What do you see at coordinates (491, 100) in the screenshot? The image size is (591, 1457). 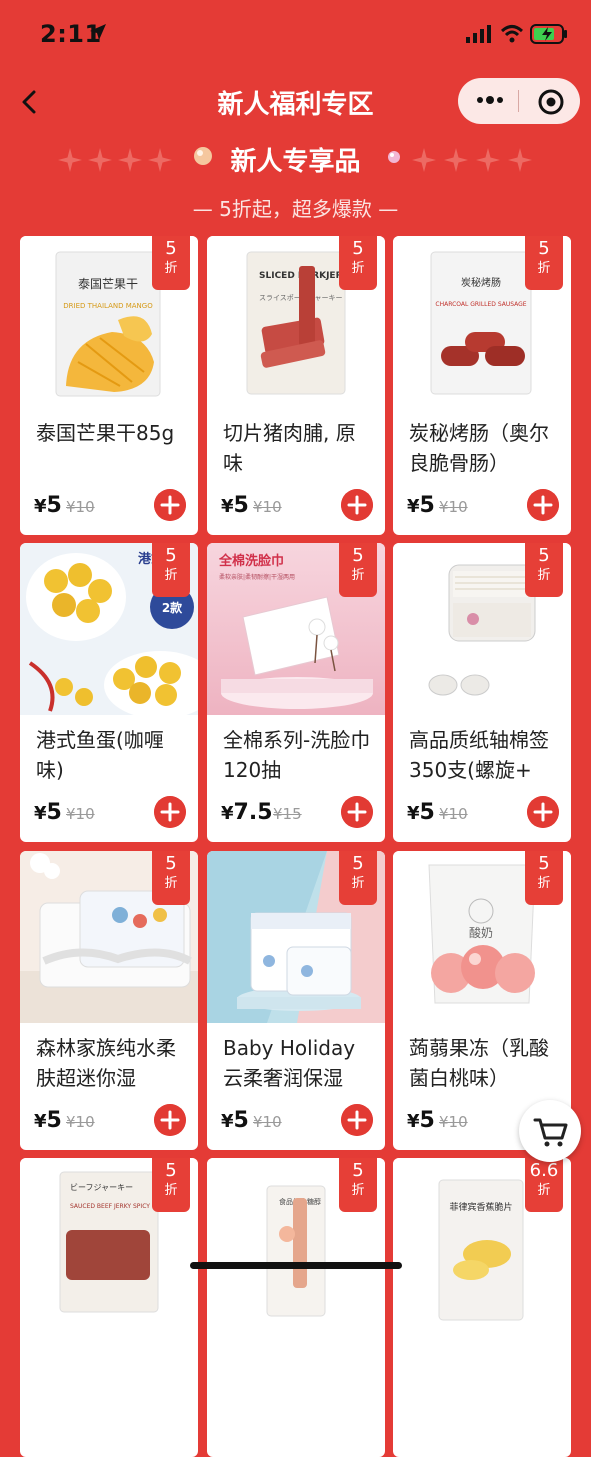 I see `more-dots-icon` at bounding box center [491, 100].